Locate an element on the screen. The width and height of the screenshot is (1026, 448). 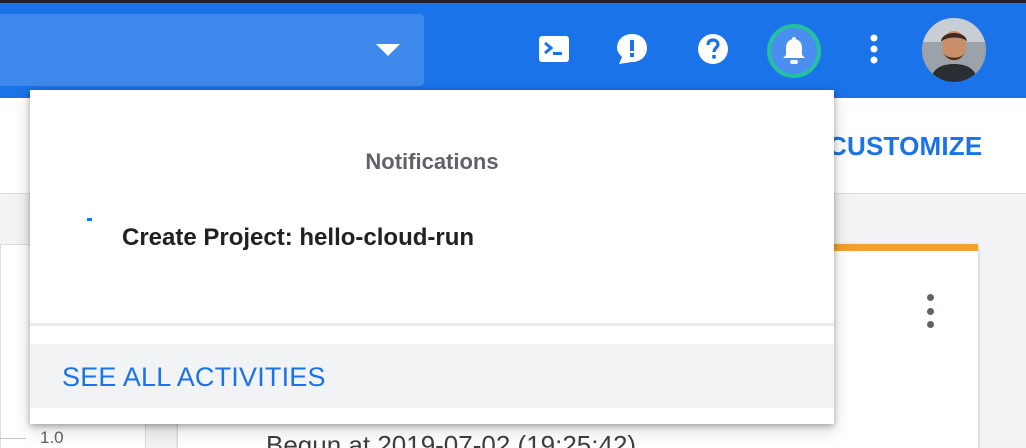
notifications-bell-icon is located at coordinates (794, 50).